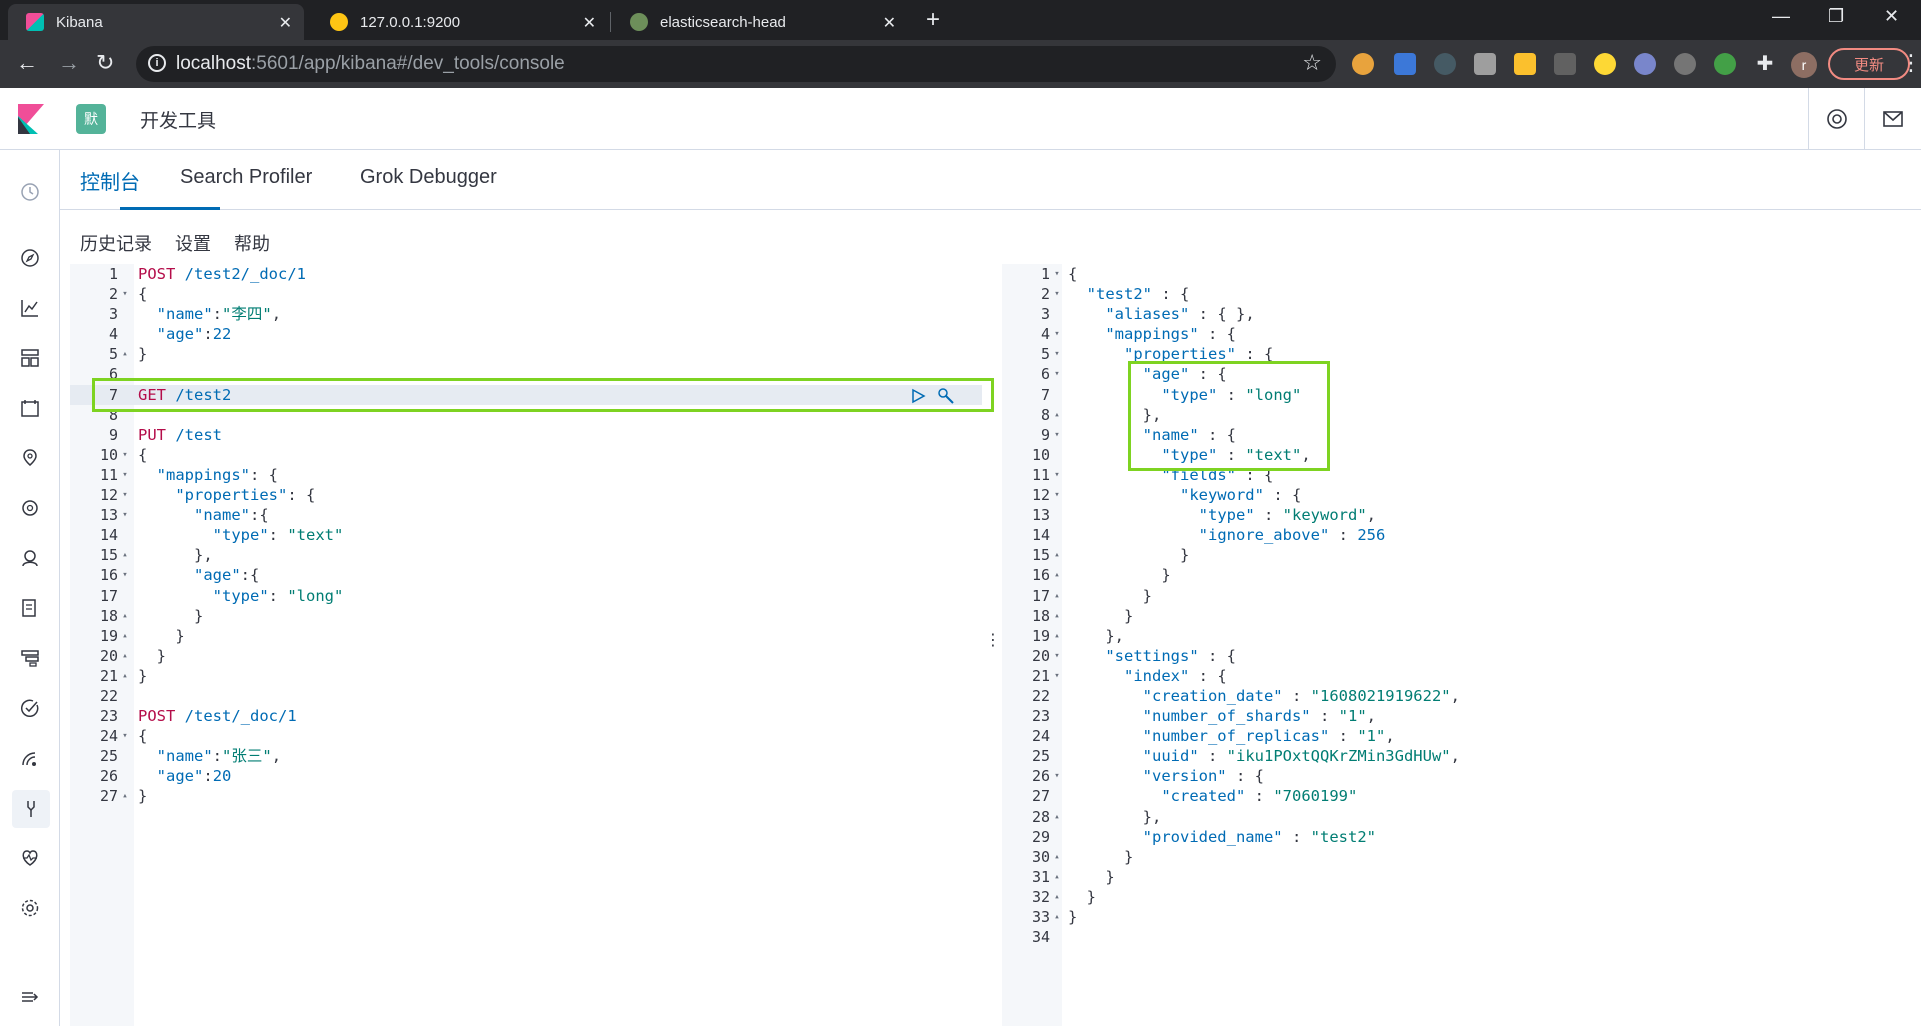  I want to click on code-line: 2 ▾ {, so click(526, 294).